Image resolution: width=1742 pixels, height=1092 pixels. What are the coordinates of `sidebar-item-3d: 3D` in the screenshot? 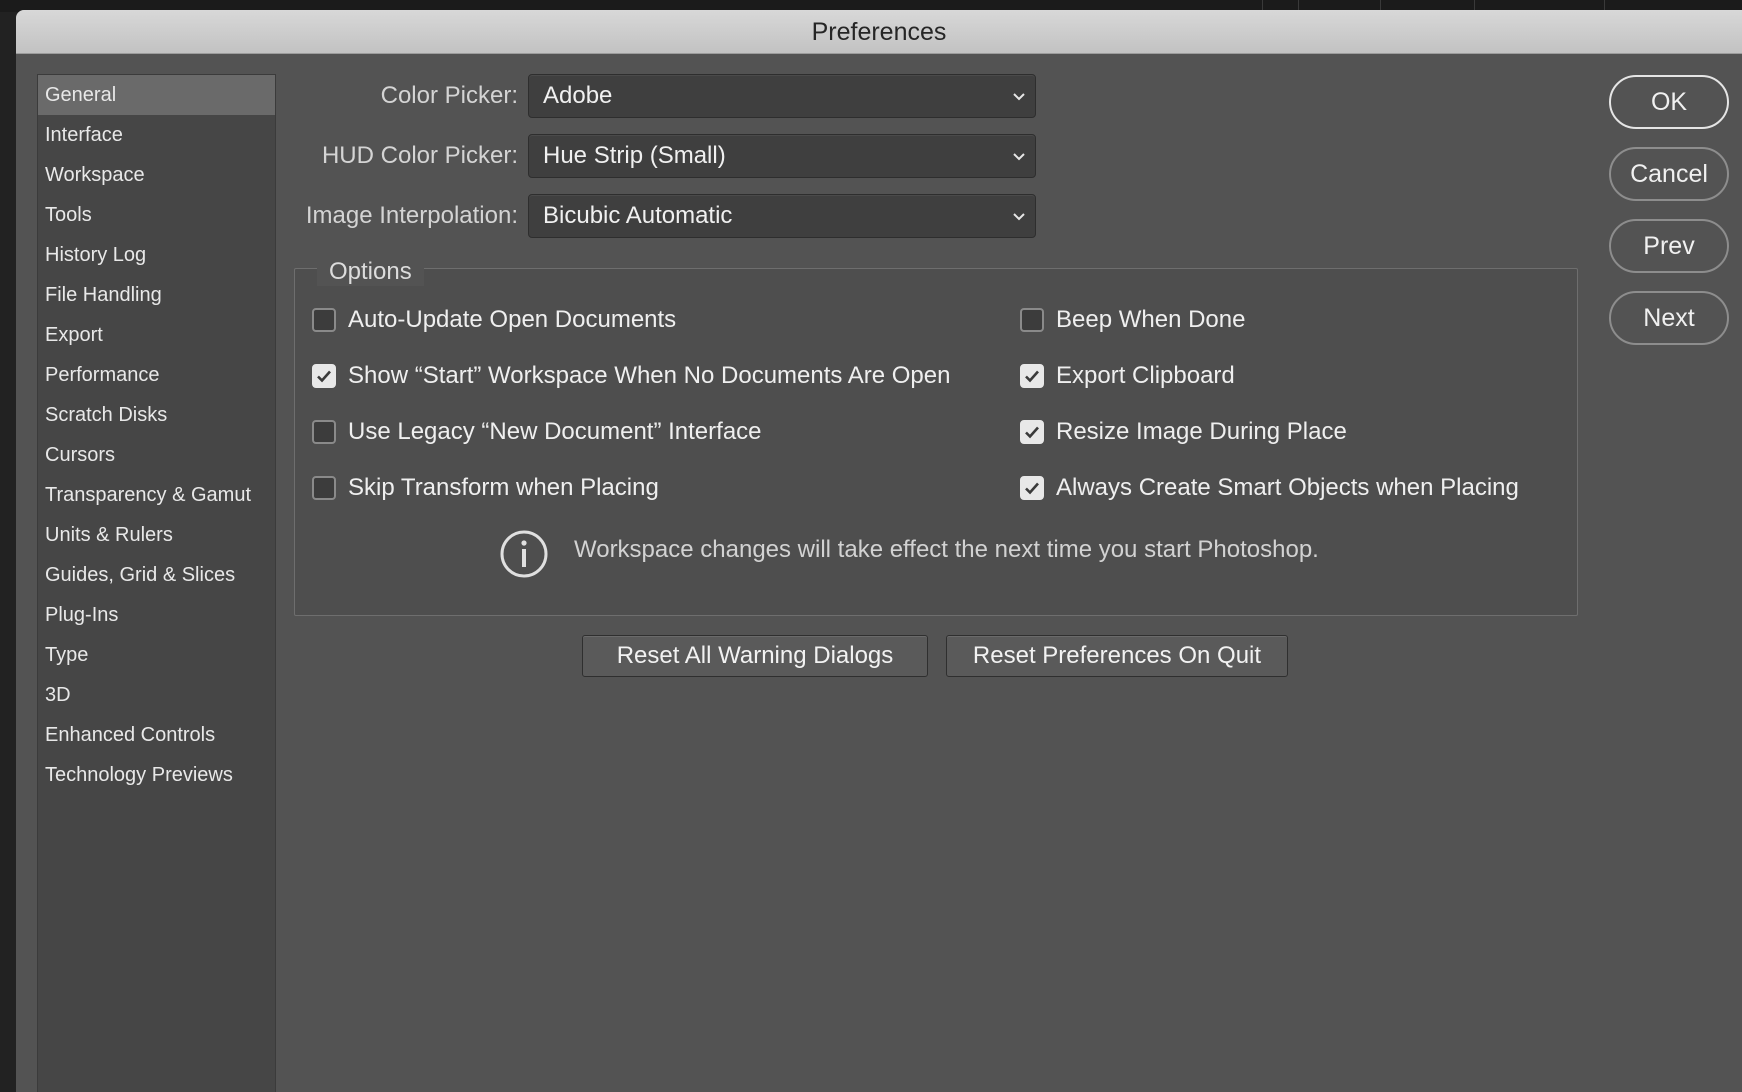 It's located at (156, 695).